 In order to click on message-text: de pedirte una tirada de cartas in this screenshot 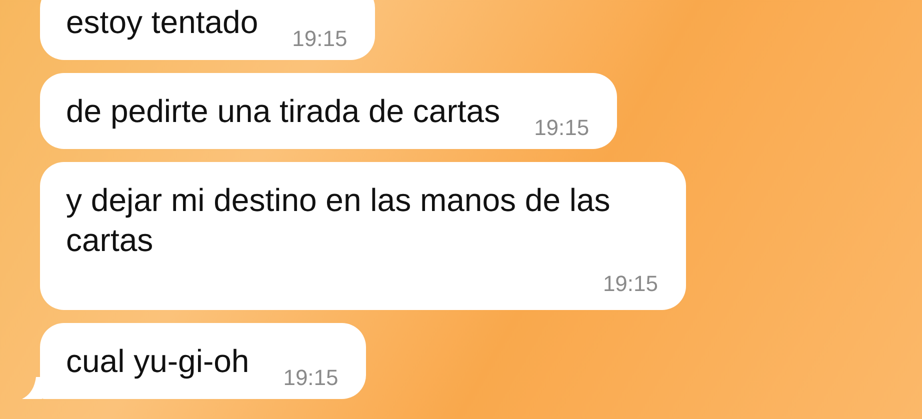, I will do `click(283, 111)`.